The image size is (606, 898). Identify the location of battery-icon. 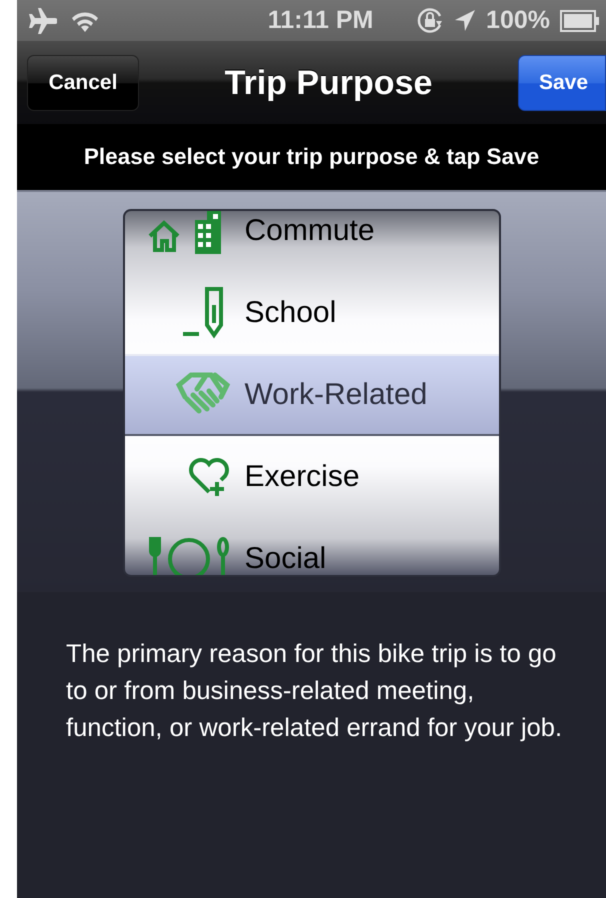
(580, 21).